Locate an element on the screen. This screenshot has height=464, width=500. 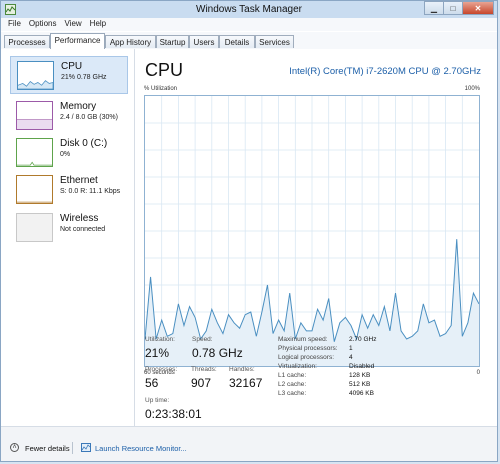
sidebar-item-memory: Memory 2.4 / 8.0 GB (30%) is located at coordinates (69, 116).